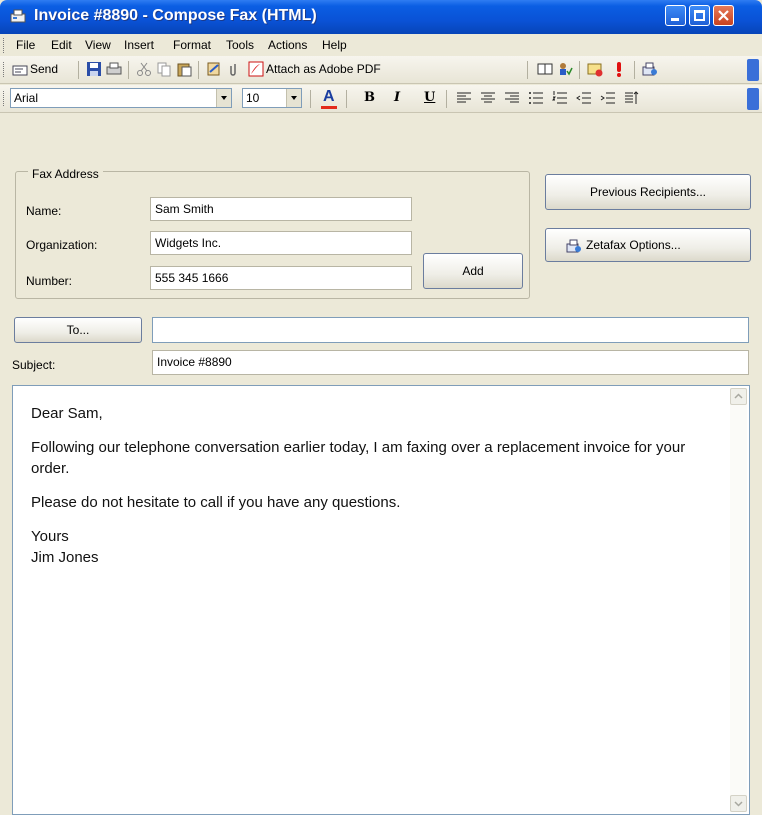 The width and height of the screenshot is (762, 815). What do you see at coordinates (256, 69) in the screenshot?
I see `adobe-pdf-icon` at bounding box center [256, 69].